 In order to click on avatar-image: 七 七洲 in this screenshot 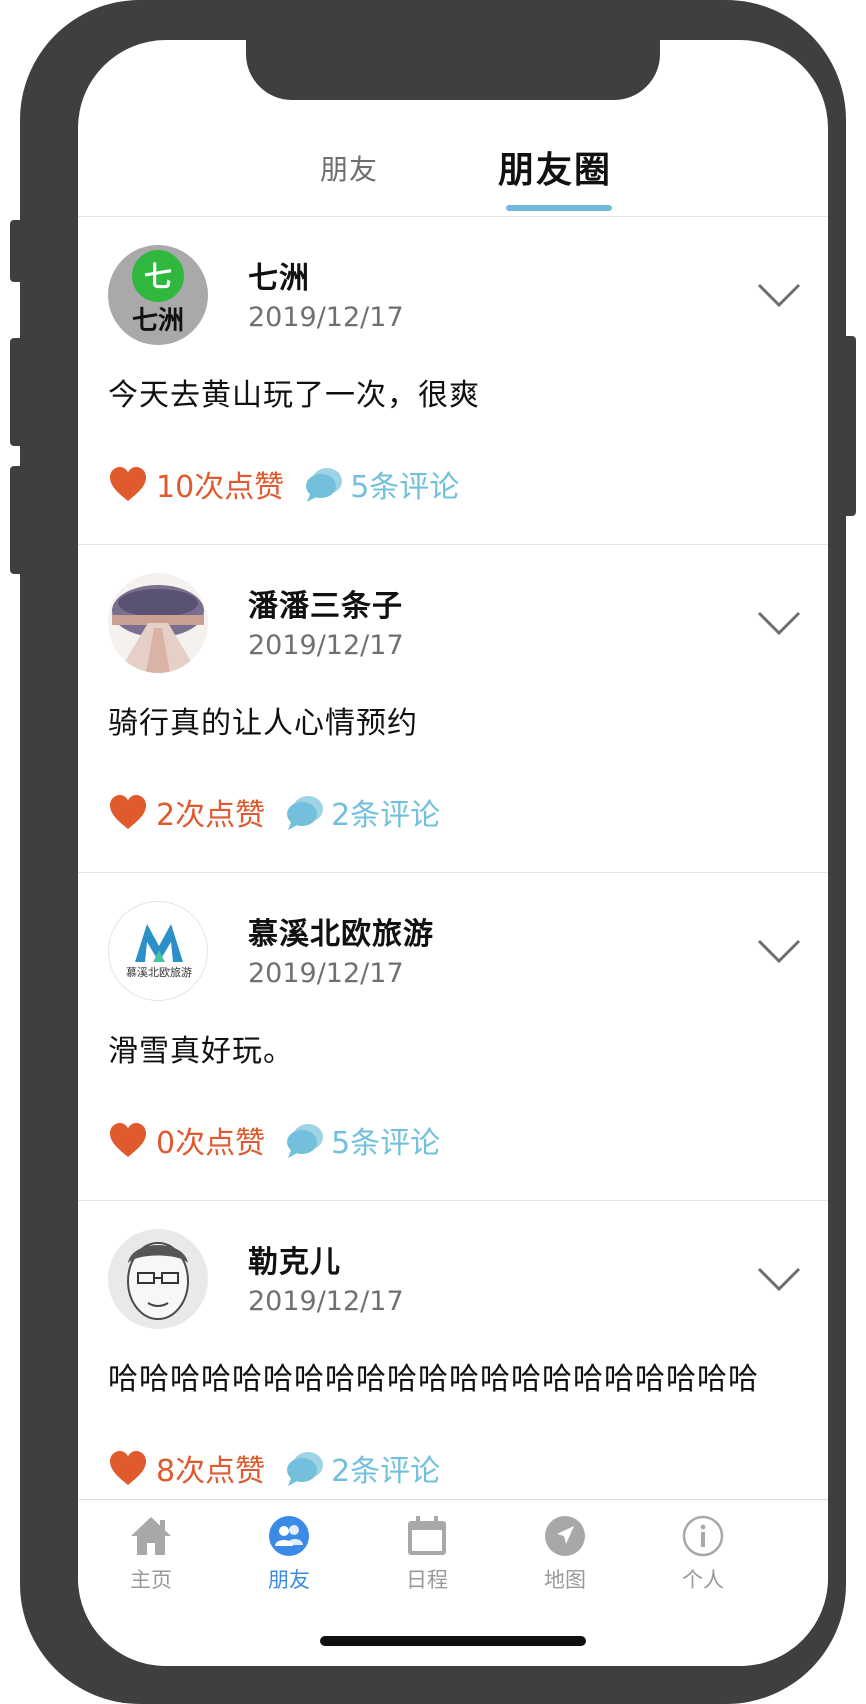, I will do `click(158, 295)`.